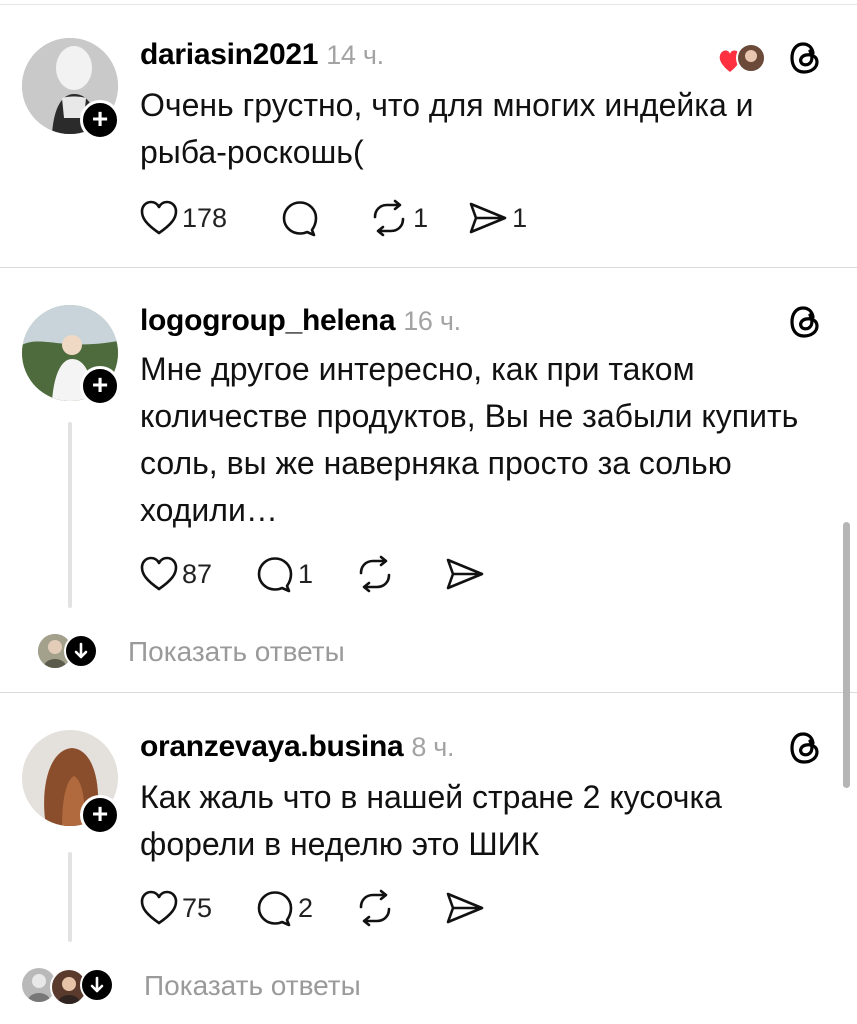 This screenshot has width=857, height=1024. Describe the element at coordinates (433, 747) in the screenshot. I see `post-time: 8 ч.` at that location.